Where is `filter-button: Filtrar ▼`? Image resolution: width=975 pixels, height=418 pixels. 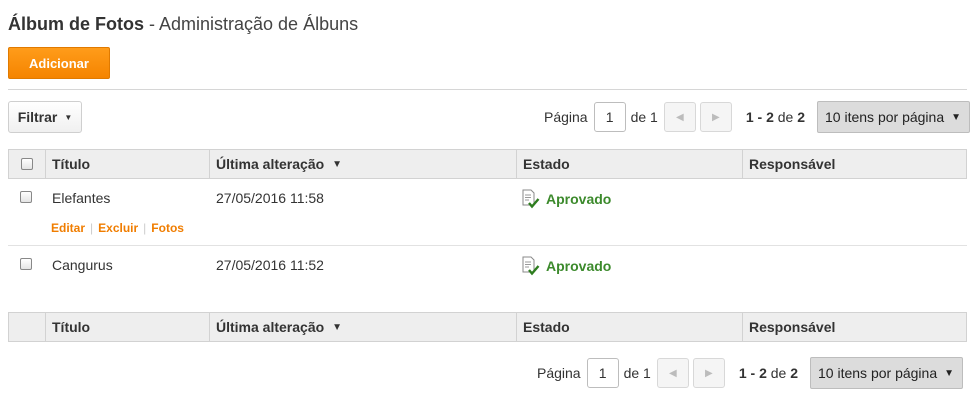
filter-button: Filtrar ▼ is located at coordinates (45, 117).